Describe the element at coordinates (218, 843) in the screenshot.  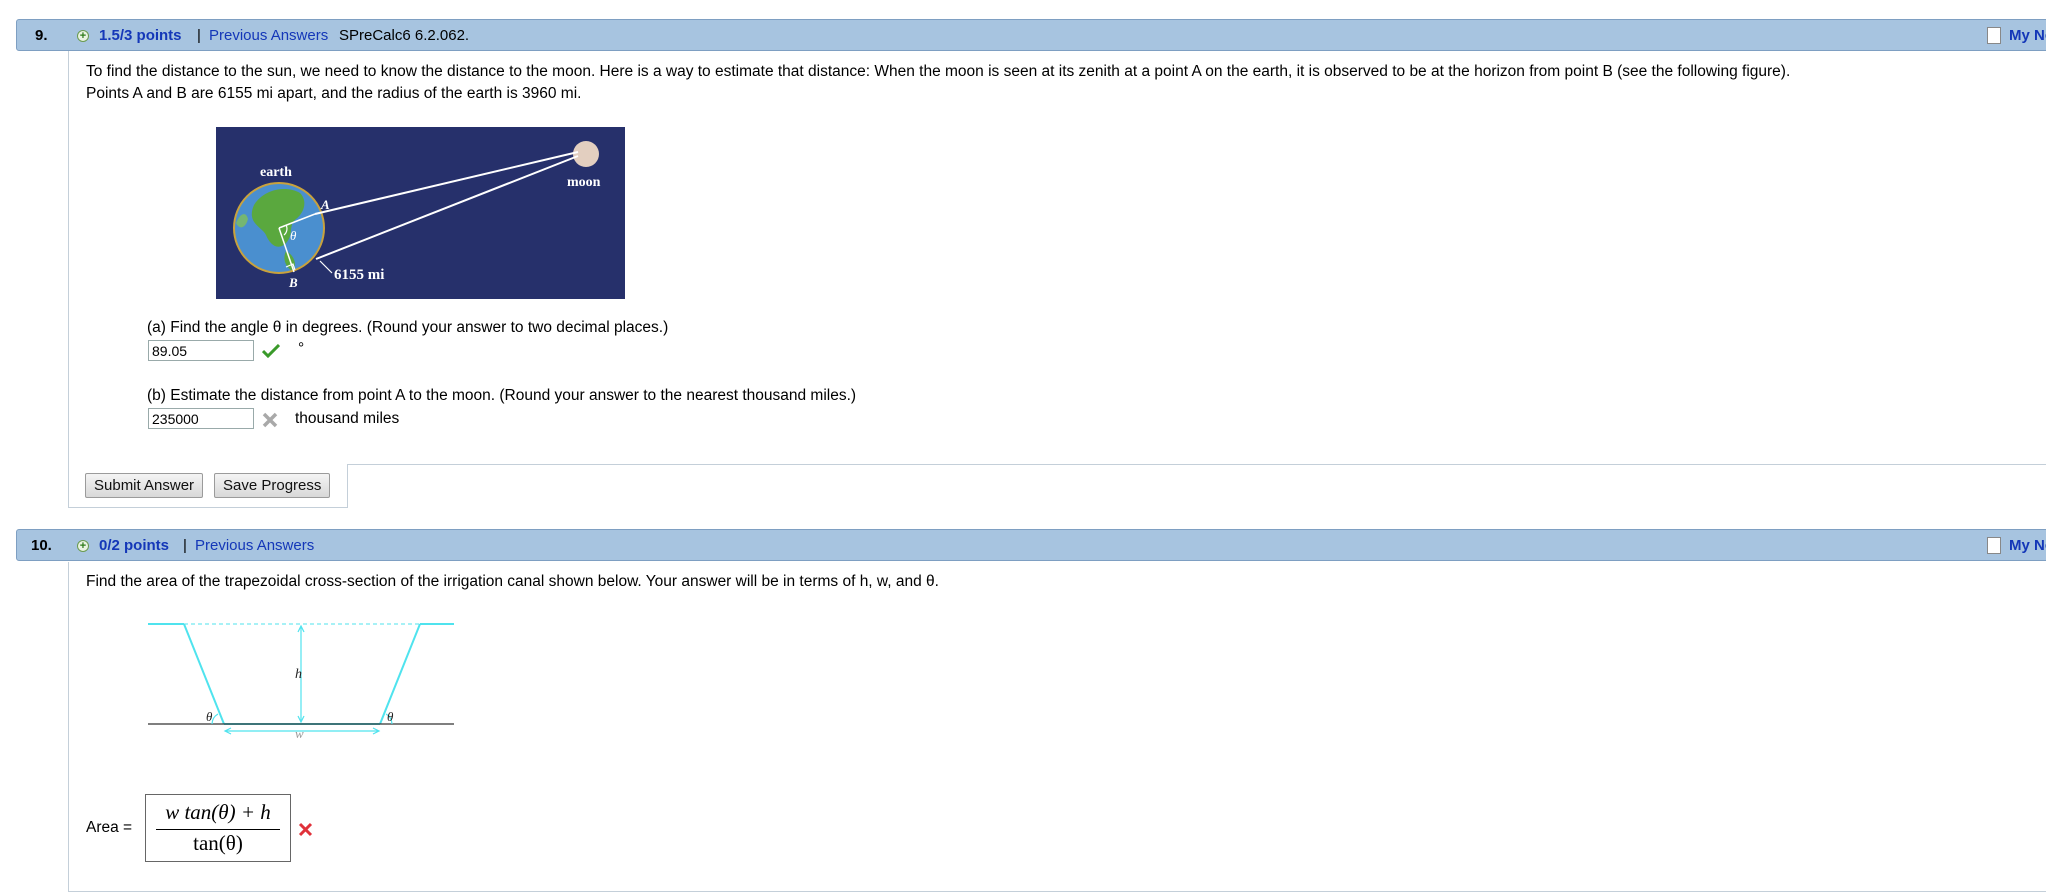
I see `fraction-denominator: tan(θ)` at that location.